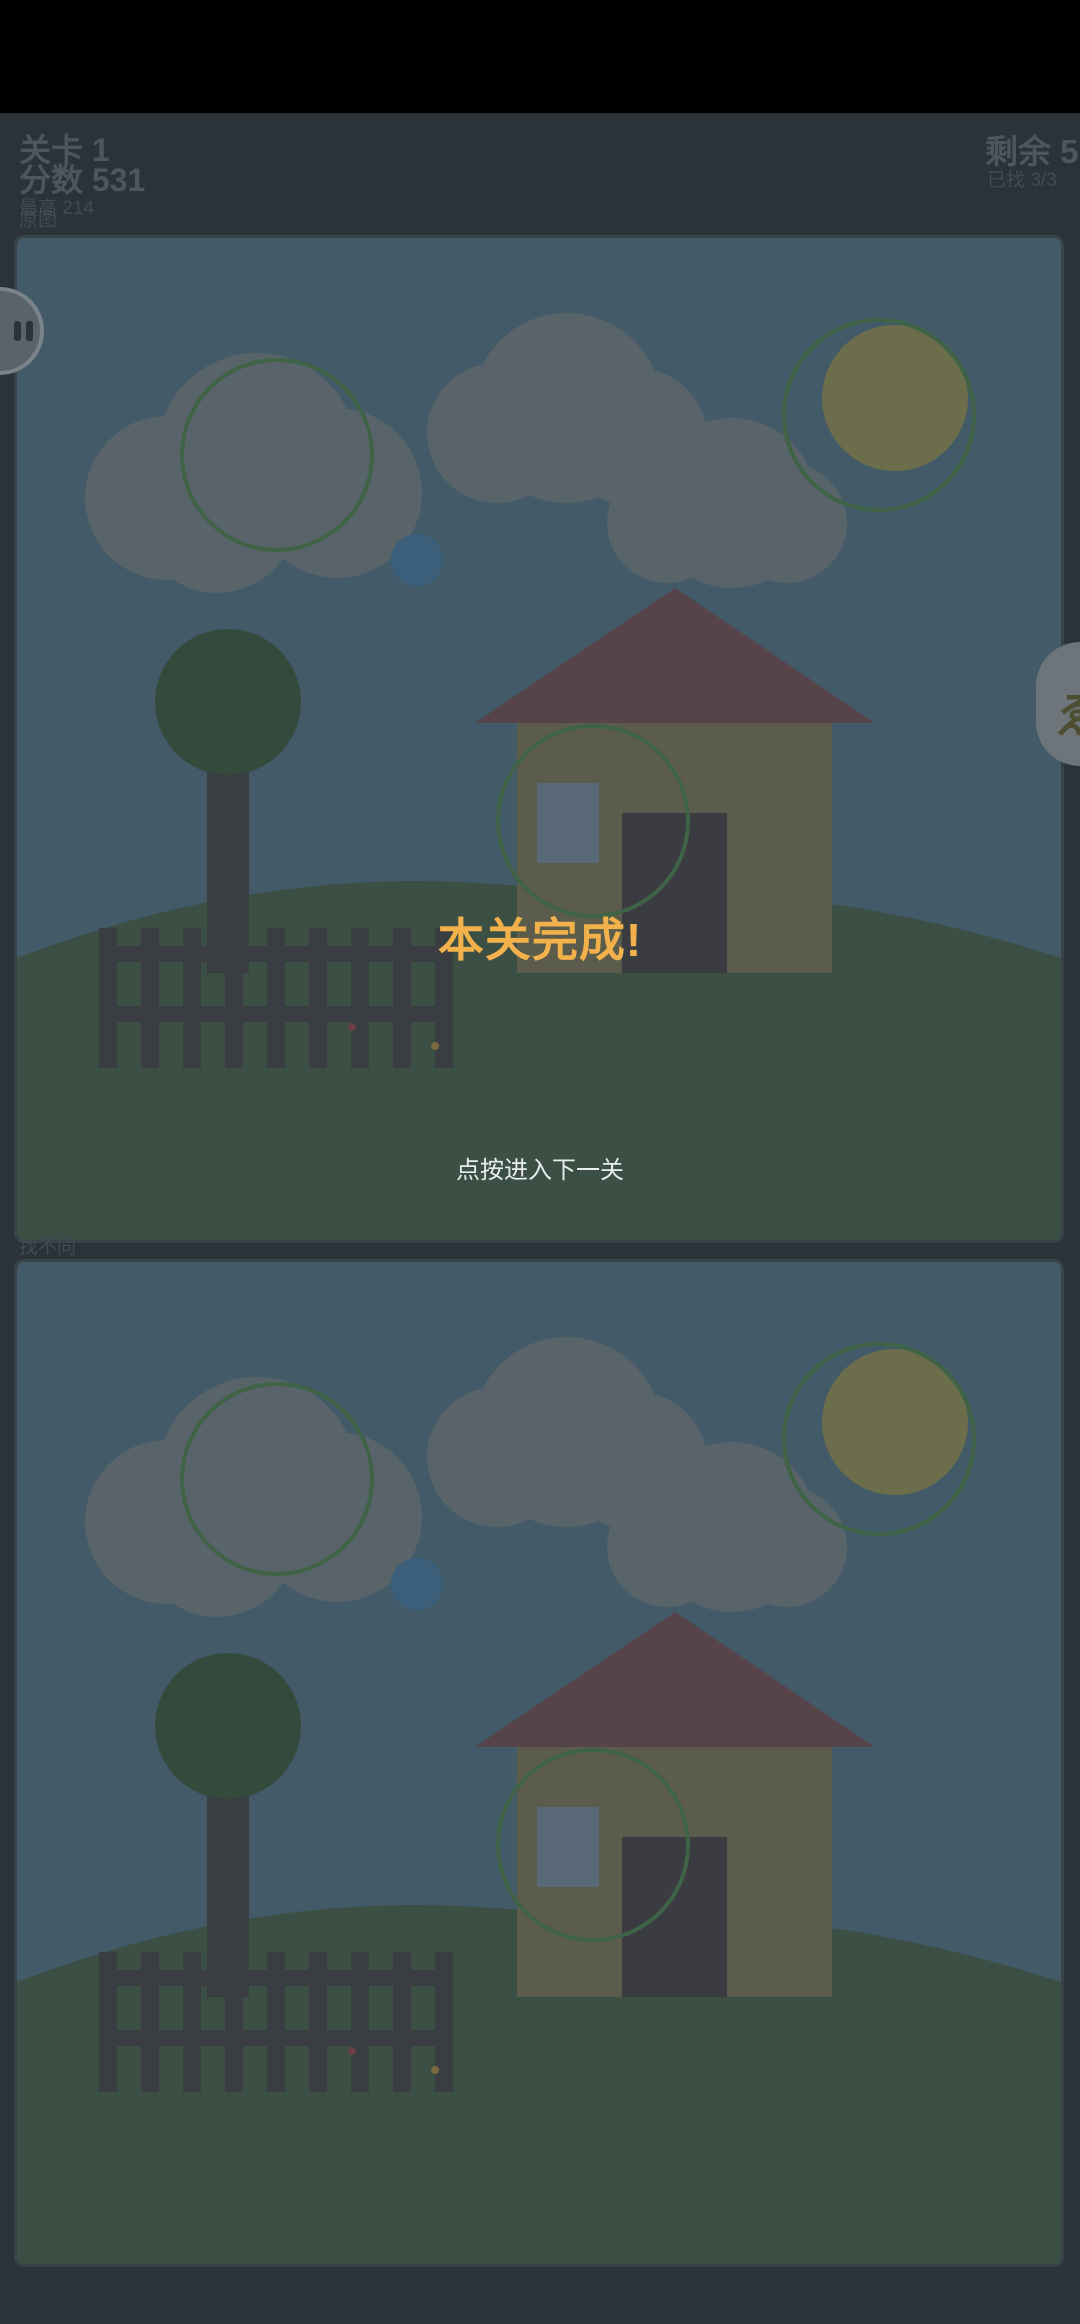 The width and height of the screenshot is (1080, 2324). Describe the element at coordinates (540, 56) in the screenshot. I see `status-bar` at that location.